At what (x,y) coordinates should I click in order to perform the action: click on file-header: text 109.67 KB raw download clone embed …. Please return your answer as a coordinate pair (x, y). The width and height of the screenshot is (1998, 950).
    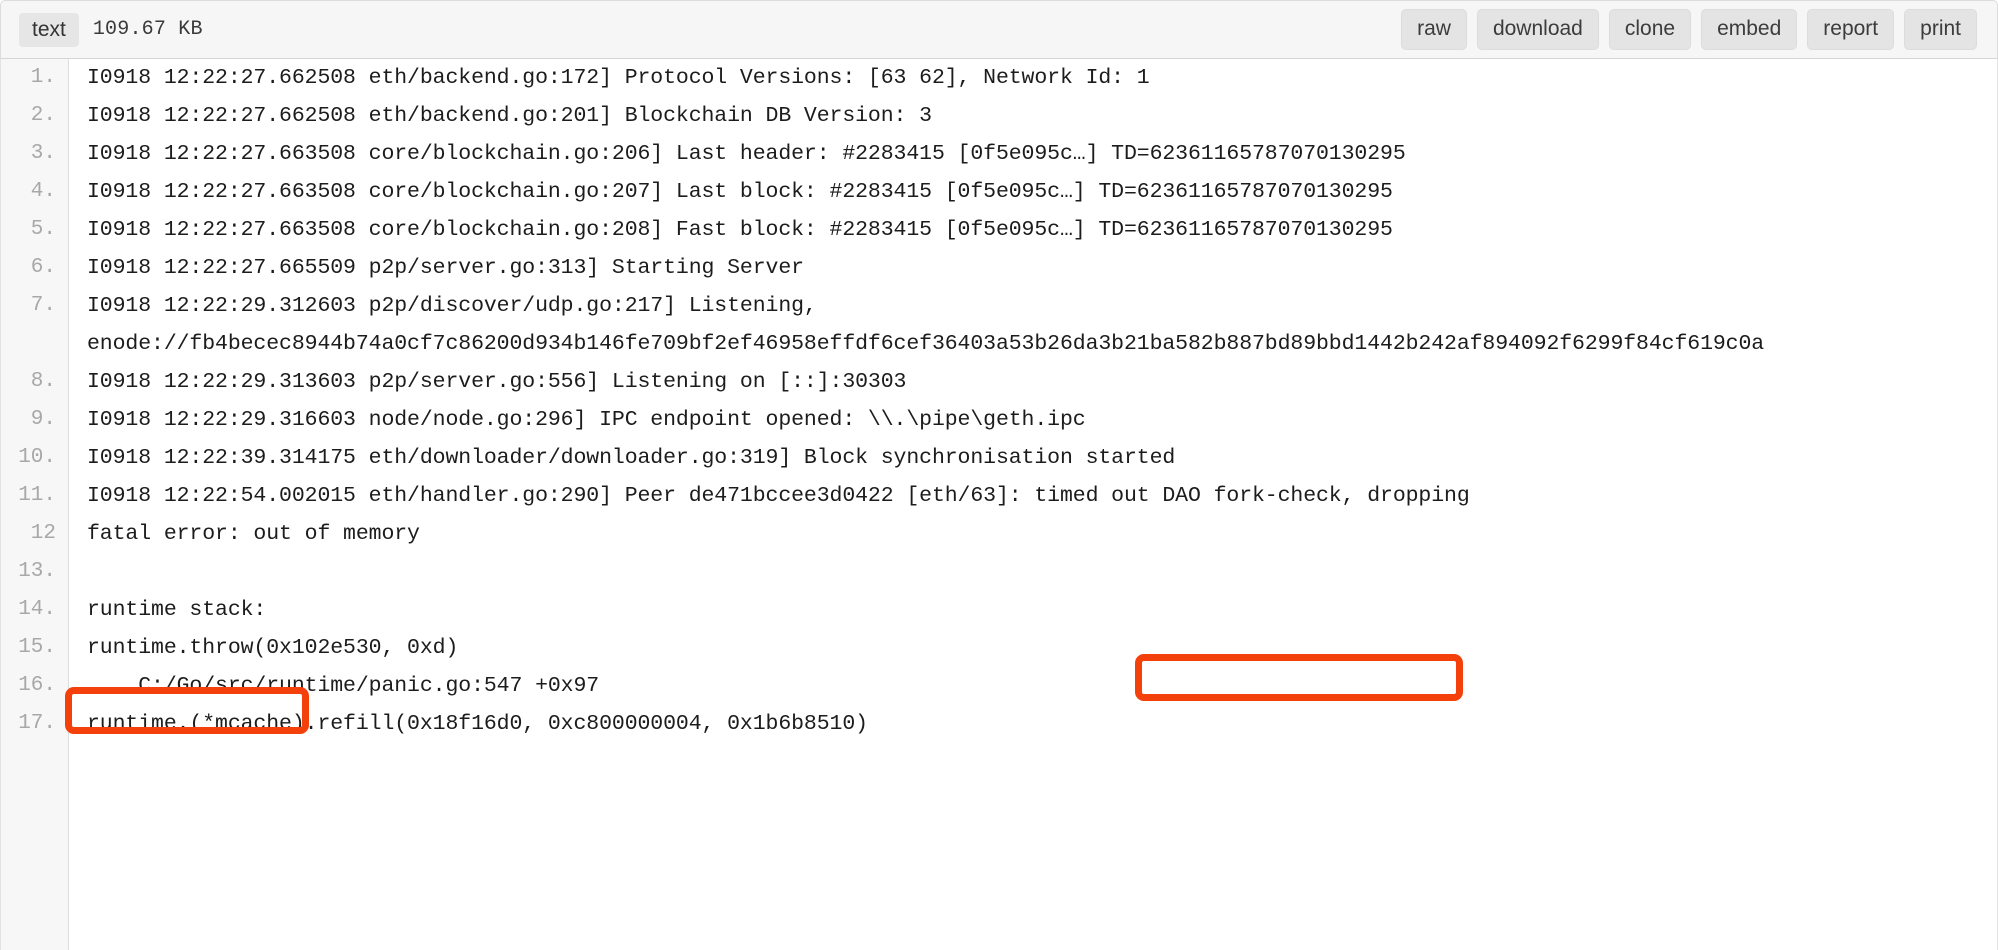
    Looking at the image, I should click on (999, 29).